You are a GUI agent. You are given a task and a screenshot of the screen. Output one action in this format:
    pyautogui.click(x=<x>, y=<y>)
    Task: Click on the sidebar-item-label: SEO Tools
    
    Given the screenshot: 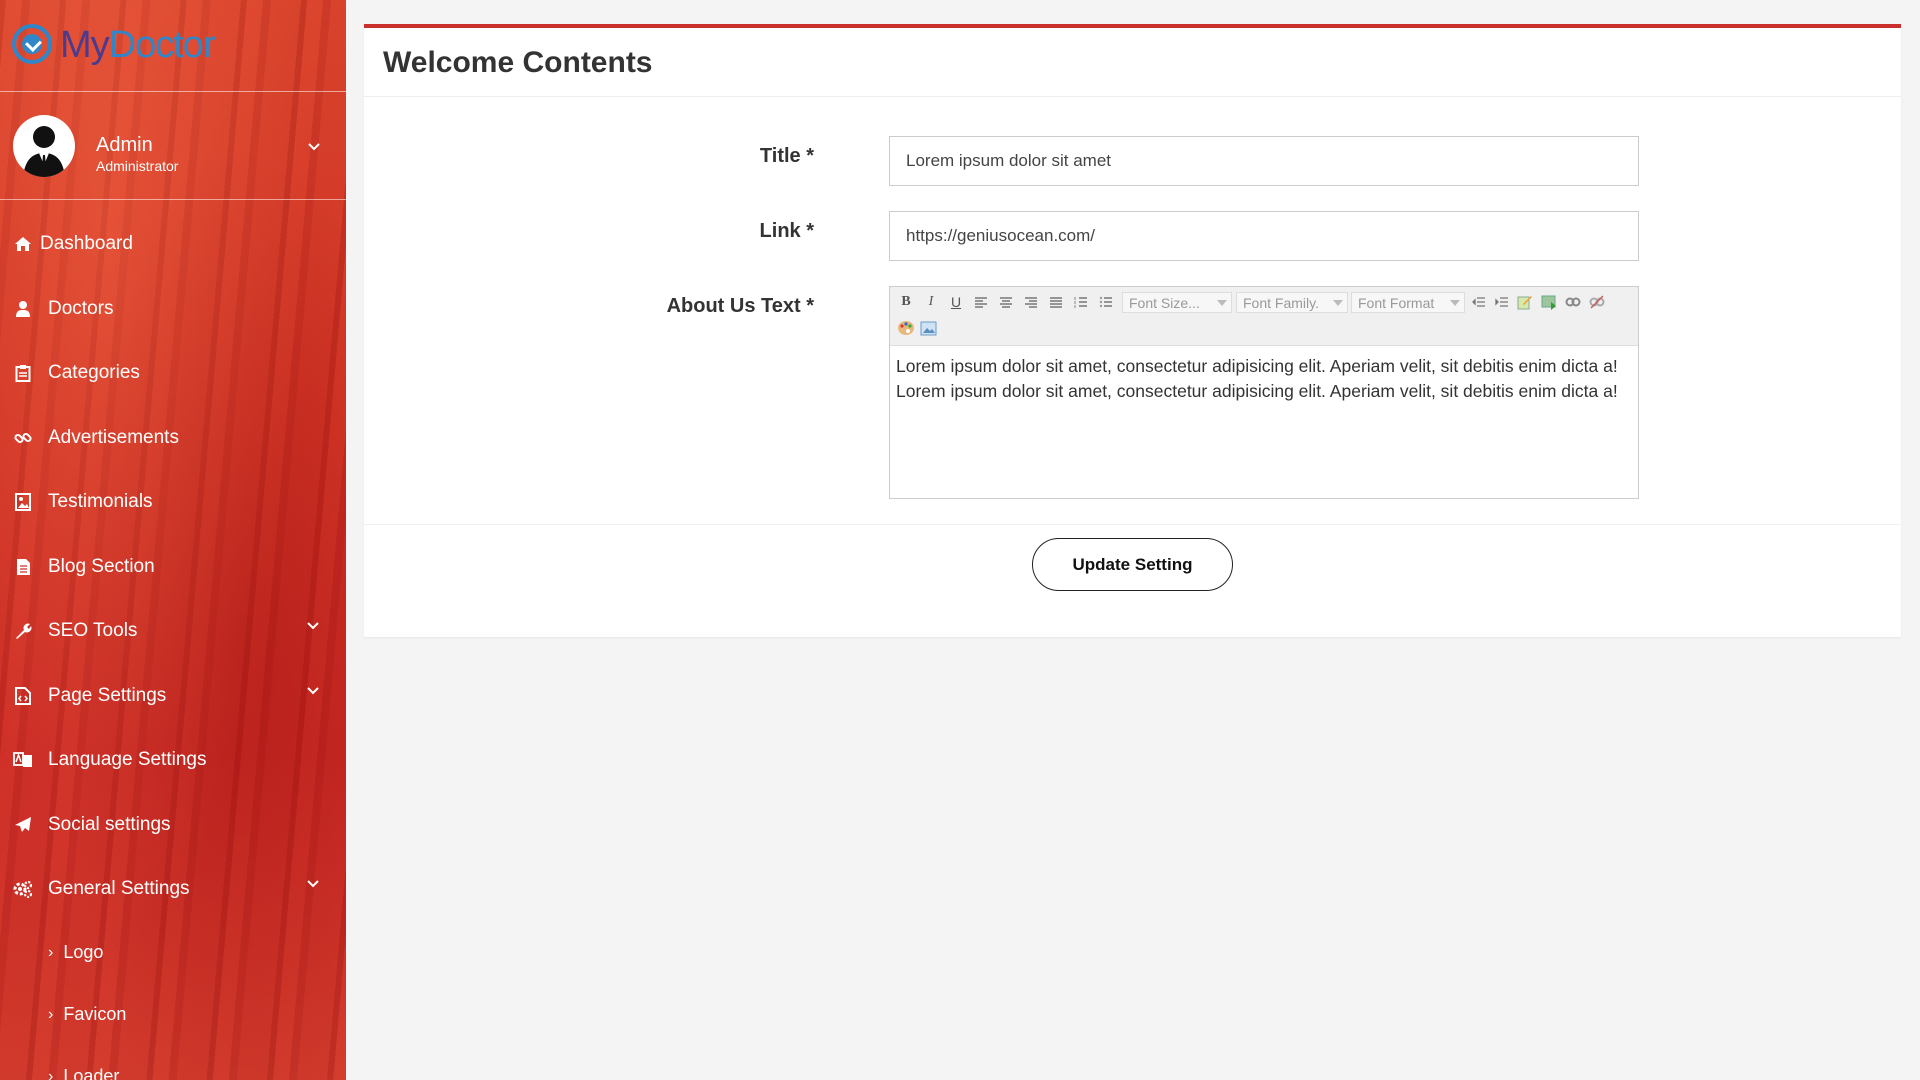 What is the action you would take?
    pyautogui.click(x=93, y=631)
    